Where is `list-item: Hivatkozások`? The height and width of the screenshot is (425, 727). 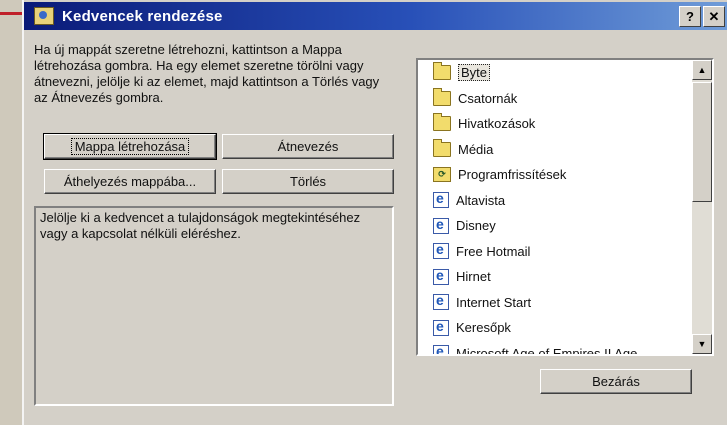
list-item: Hivatkozások is located at coordinates (554, 124).